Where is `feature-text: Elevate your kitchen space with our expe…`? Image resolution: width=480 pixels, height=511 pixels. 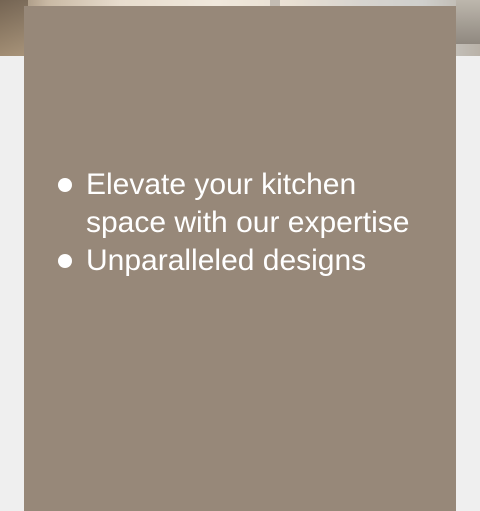
feature-text: Elevate your kitchen space with our expe… is located at coordinates (248, 203).